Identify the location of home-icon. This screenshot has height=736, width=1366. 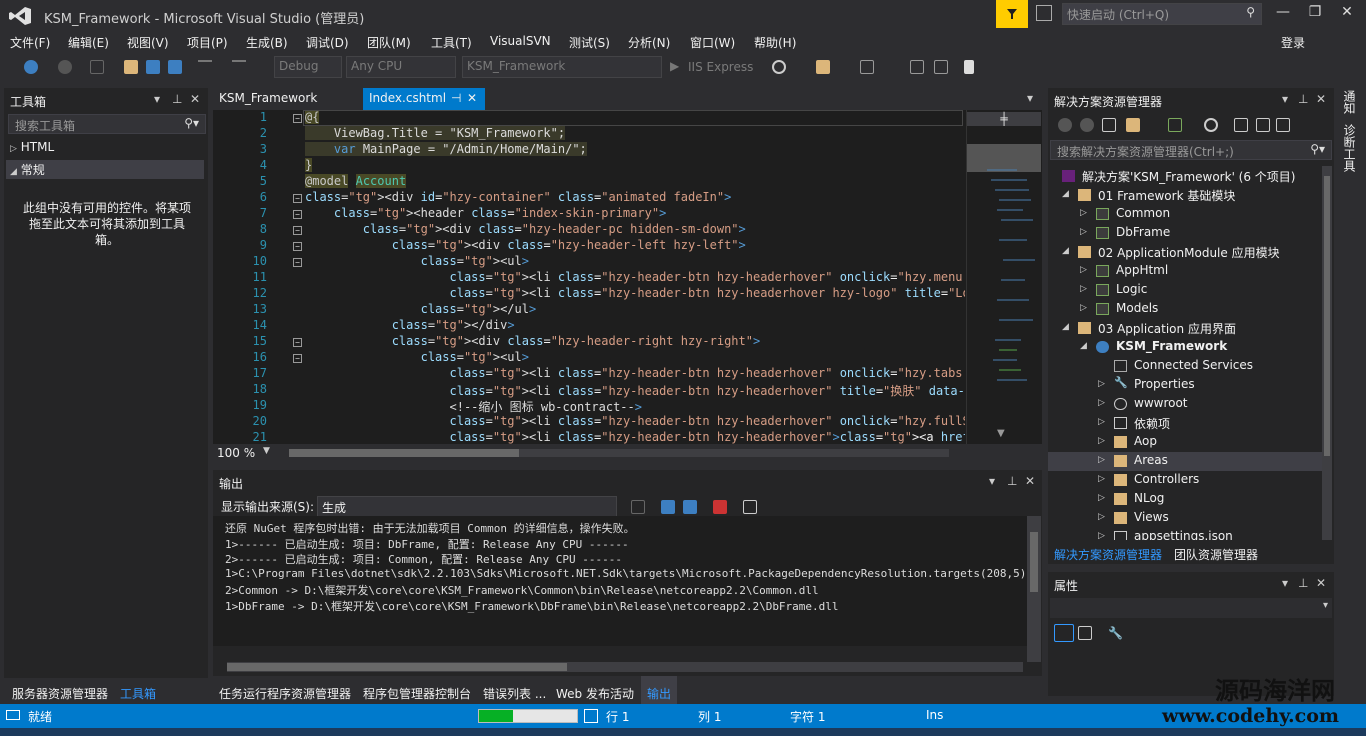
(1109, 125).